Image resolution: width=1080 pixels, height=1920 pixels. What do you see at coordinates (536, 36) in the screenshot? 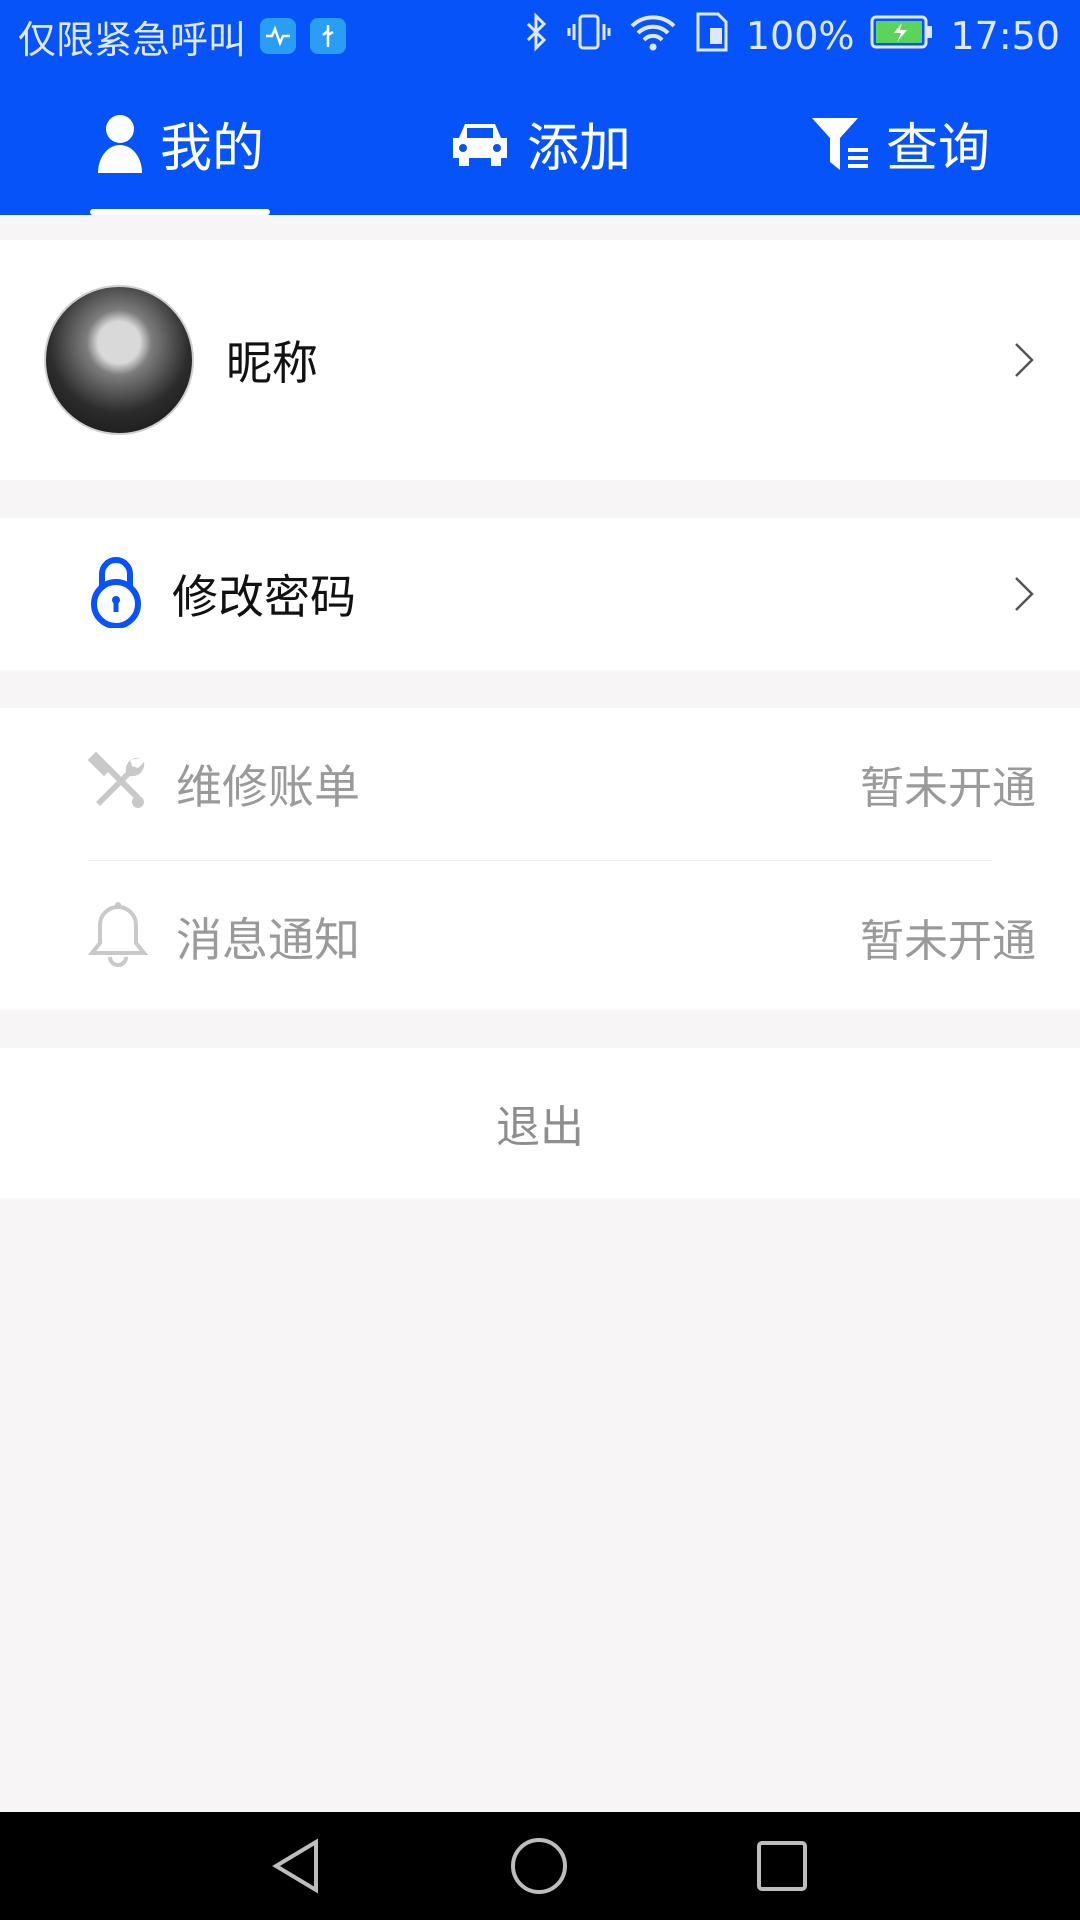
I see `bluetooth-icon` at bounding box center [536, 36].